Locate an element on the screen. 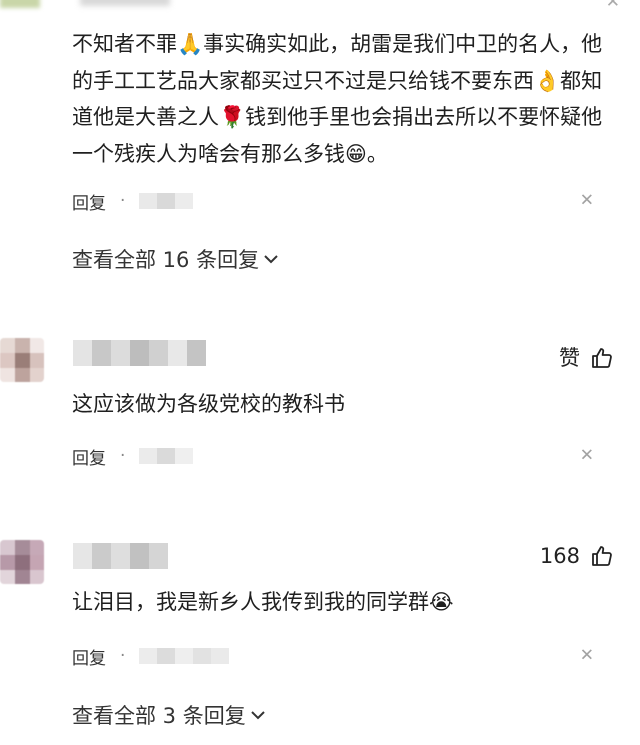 The height and width of the screenshot is (745, 640). previous-comment-remnant: ✕ is located at coordinates (320, 6).